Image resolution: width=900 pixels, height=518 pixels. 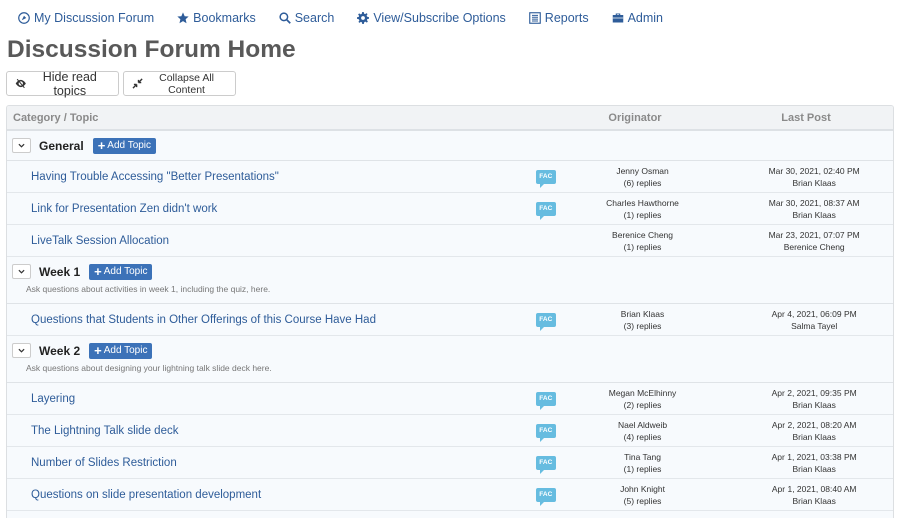 What do you see at coordinates (814, 177) in the screenshot?
I see `last-post-cell: Mar 30, 2021, 02:40 PM Brian Klaas` at bounding box center [814, 177].